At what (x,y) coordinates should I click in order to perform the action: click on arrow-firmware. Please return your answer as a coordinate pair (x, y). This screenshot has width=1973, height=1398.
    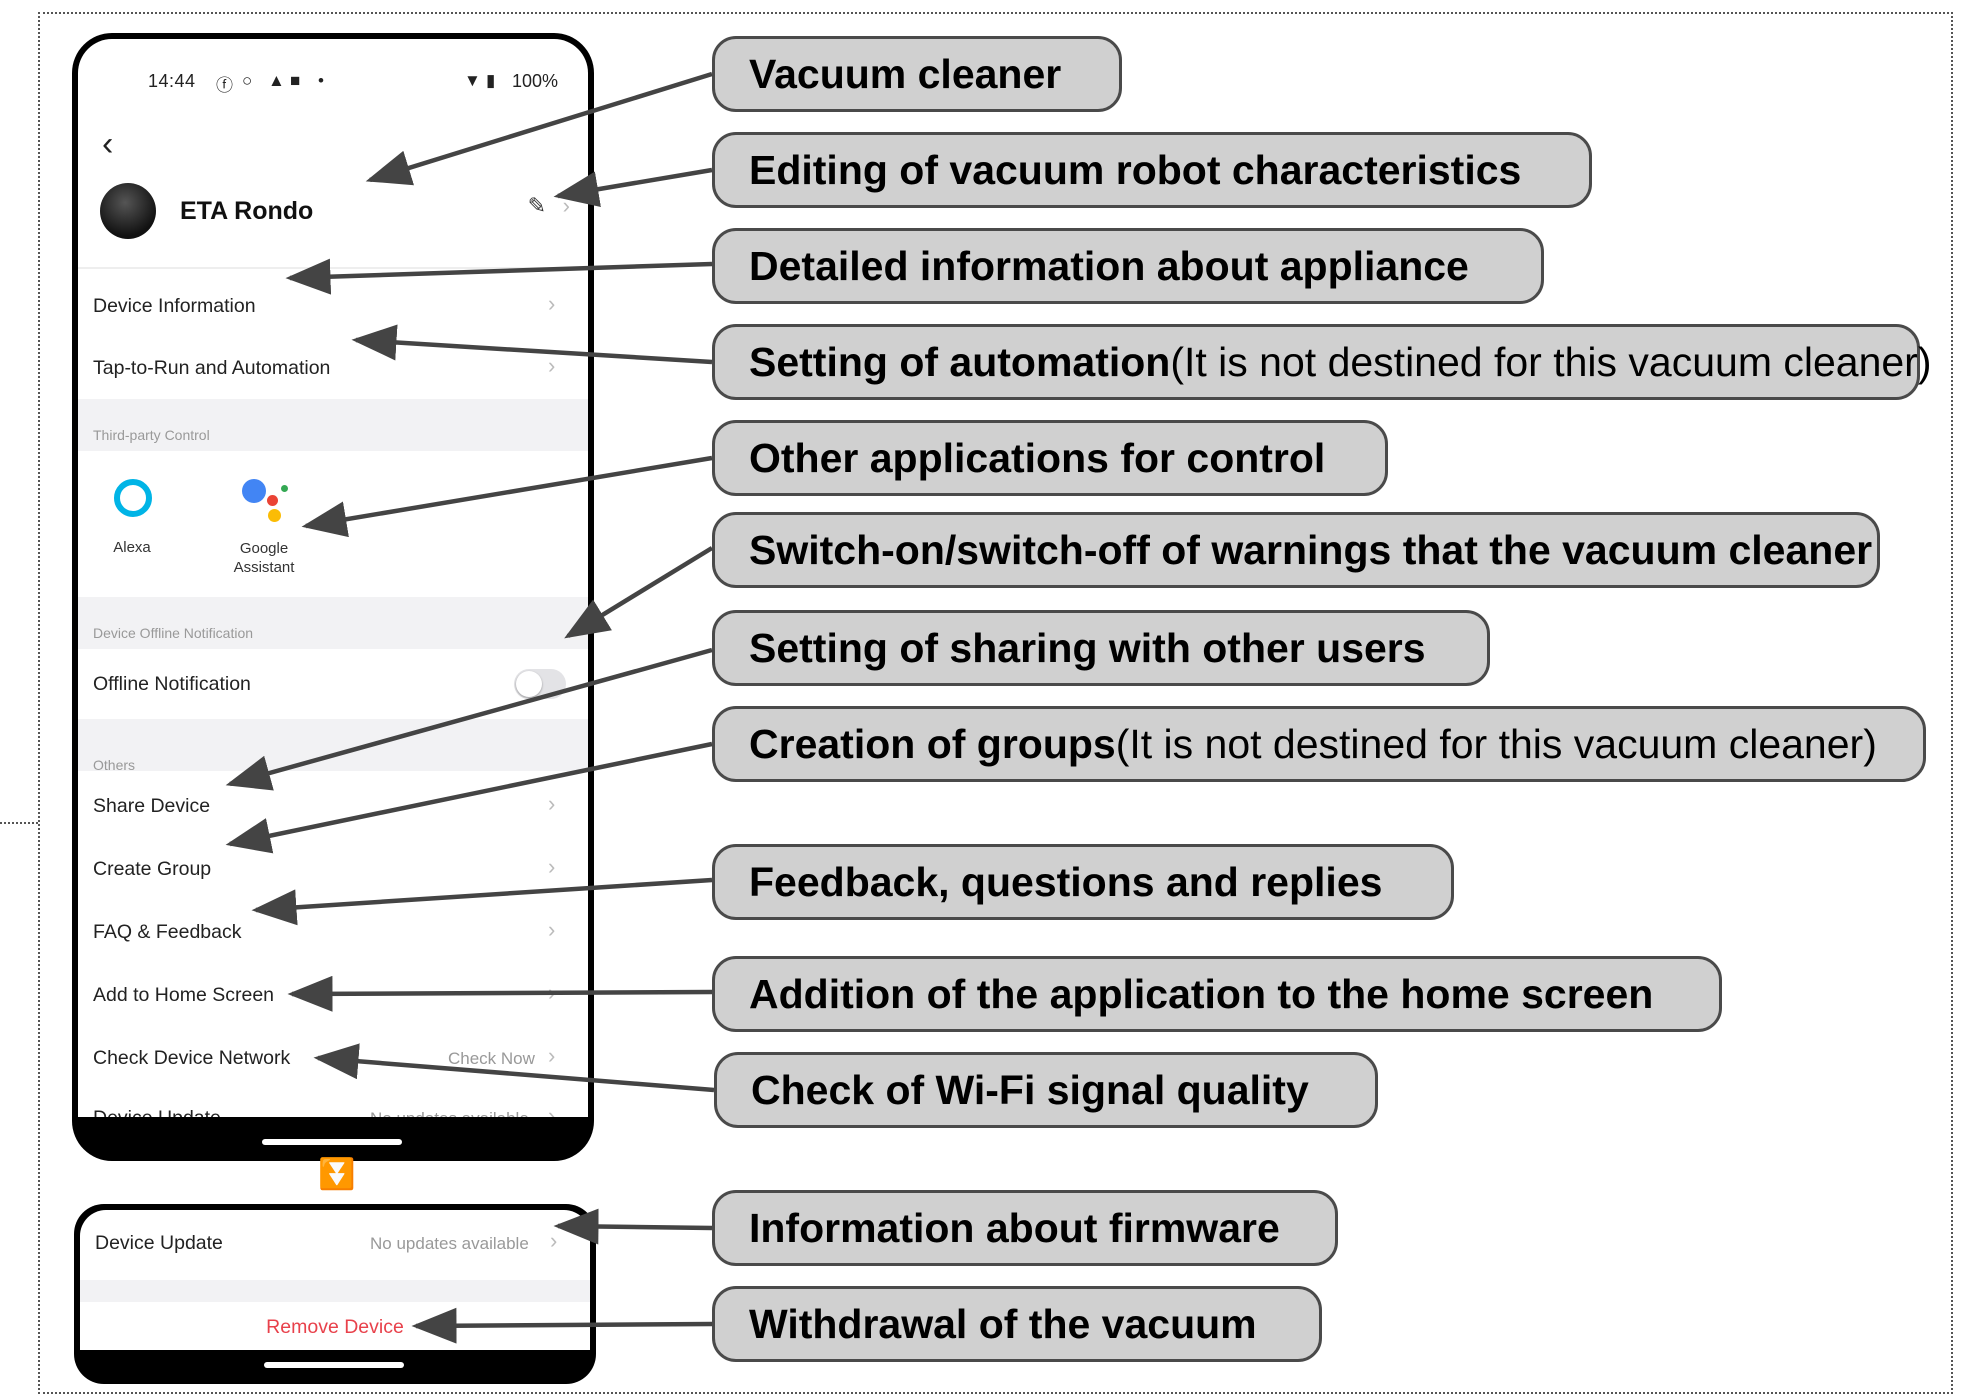
    Looking at the image, I should click on (633, 1226).